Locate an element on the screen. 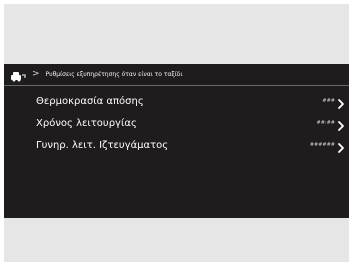 This screenshot has width=358, height=268. menu-item-connection-mode: Γυνηρ. λειτ. Ιζτευγάματος ###### is located at coordinates (176, 145).